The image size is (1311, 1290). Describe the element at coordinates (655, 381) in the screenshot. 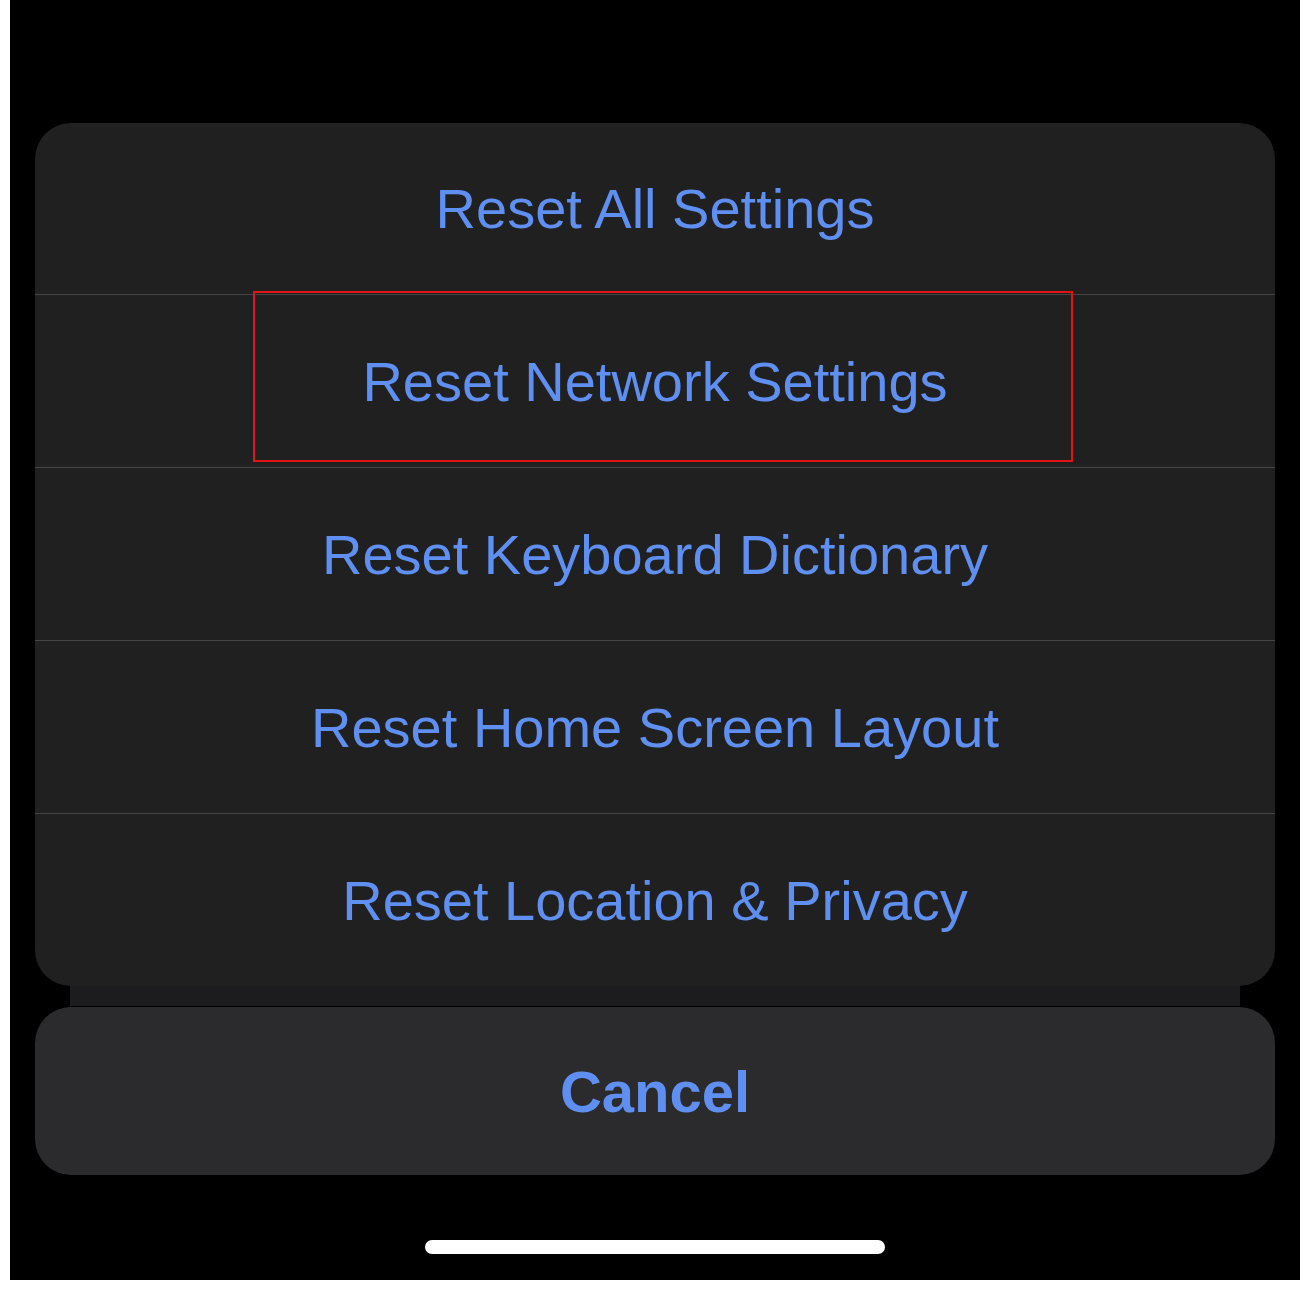

I see `reset-option: Reset Network Settings` at that location.